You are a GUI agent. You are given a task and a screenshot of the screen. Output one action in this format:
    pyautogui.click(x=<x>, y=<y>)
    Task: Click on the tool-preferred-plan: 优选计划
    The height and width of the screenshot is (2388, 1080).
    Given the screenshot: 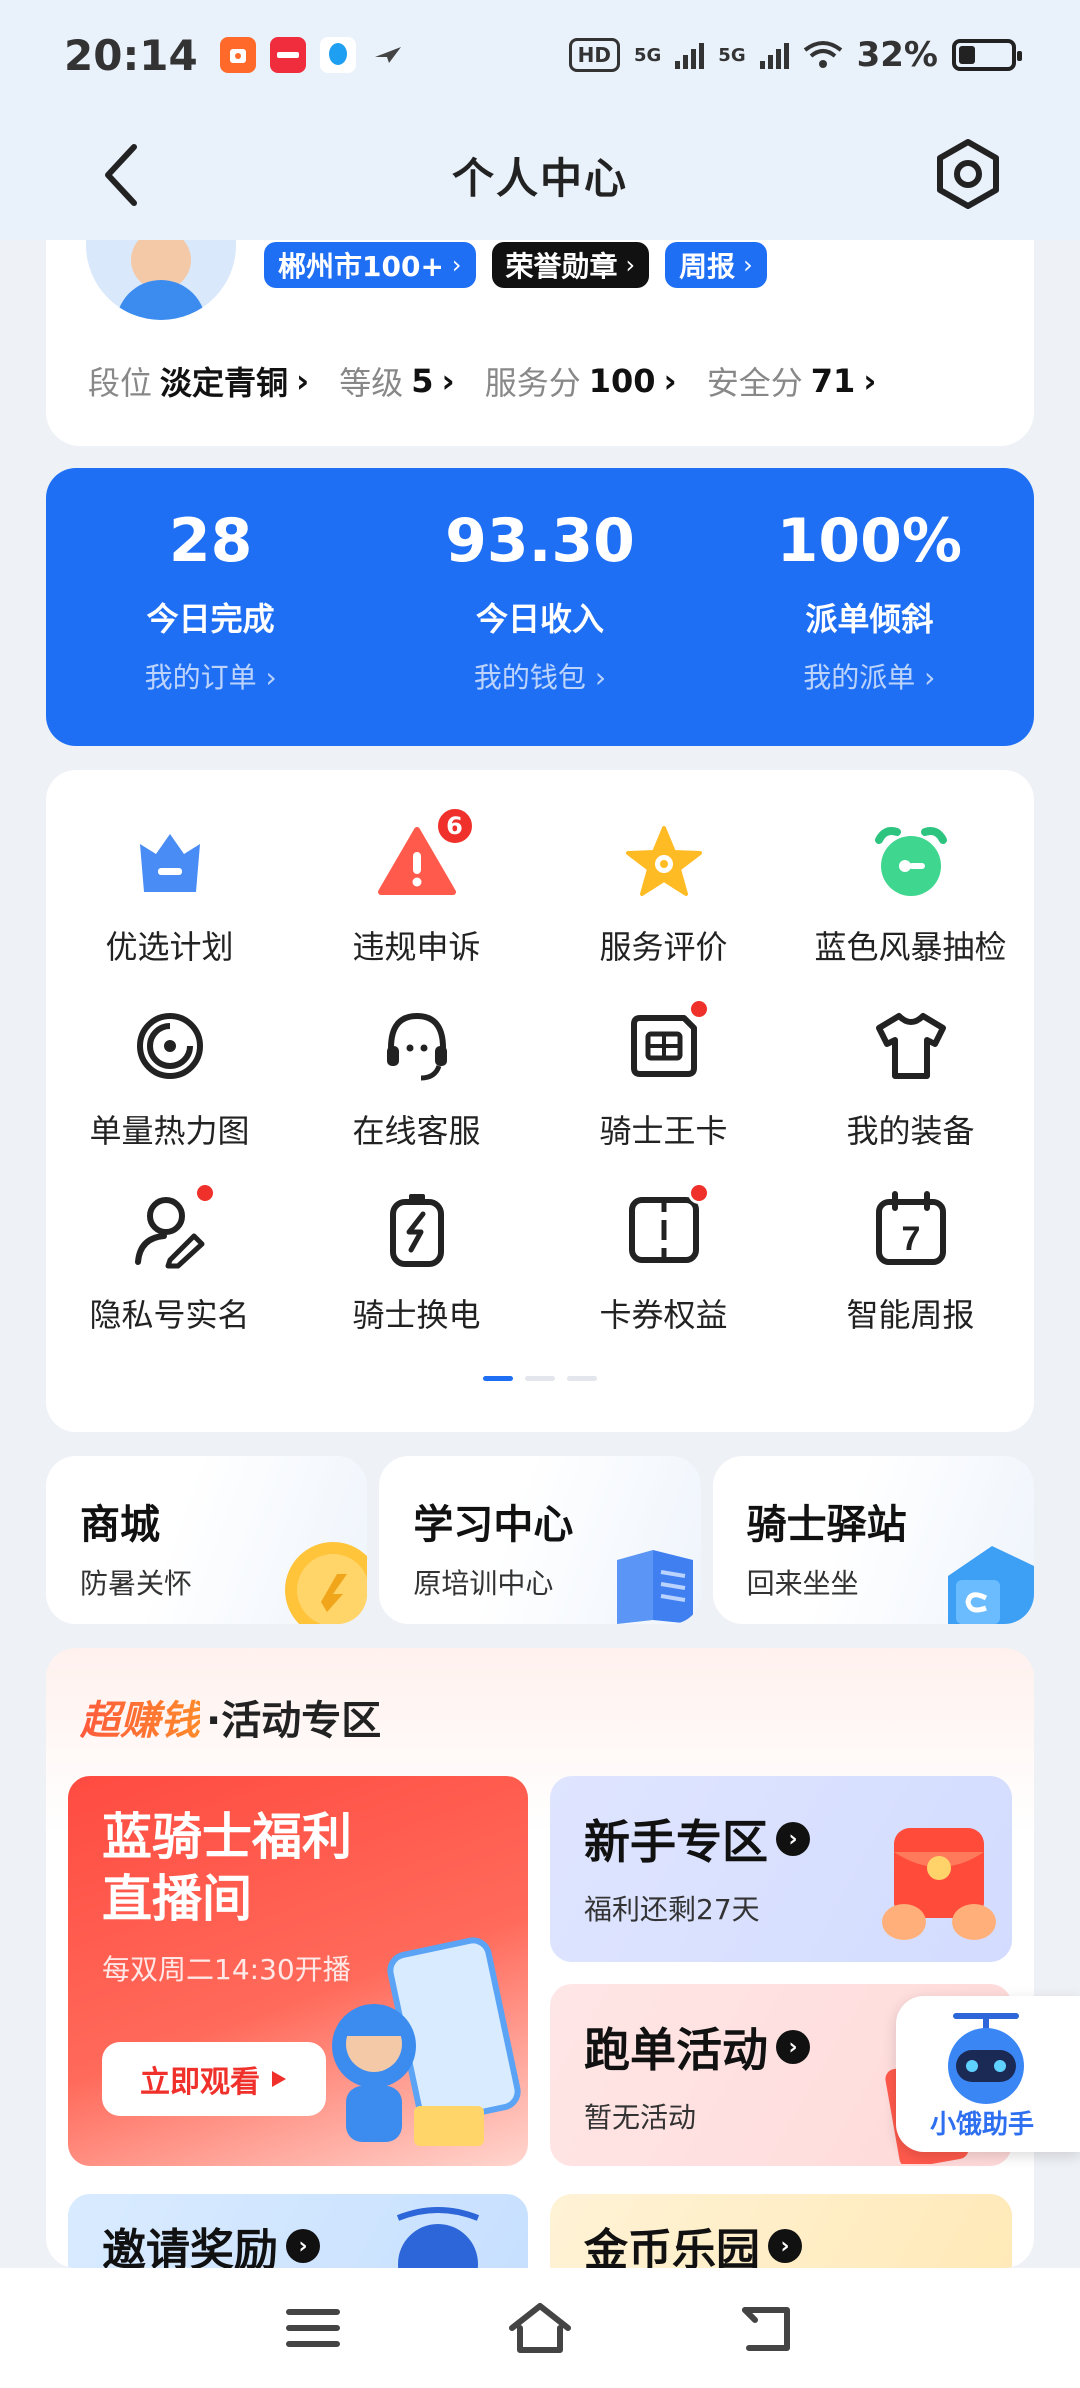 What is the action you would take?
    pyautogui.click(x=169, y=894)
    